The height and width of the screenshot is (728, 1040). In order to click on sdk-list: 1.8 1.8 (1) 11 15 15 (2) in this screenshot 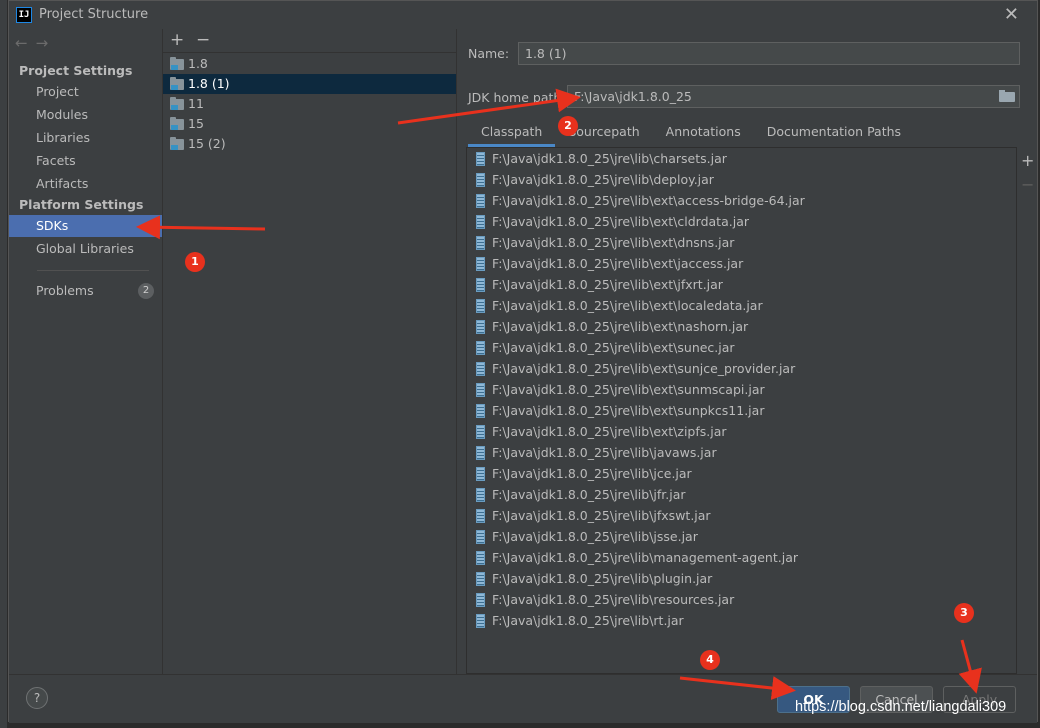, I will do `click(309, 104)`.